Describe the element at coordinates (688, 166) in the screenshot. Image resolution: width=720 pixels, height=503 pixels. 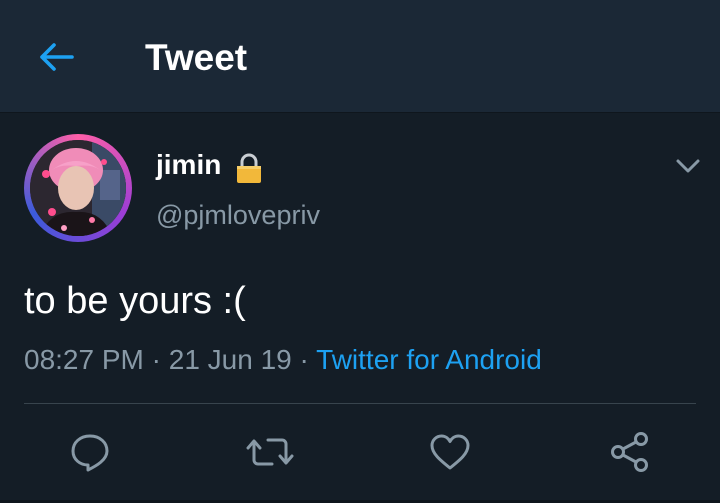
I see `chevron-down-icon` at that location.